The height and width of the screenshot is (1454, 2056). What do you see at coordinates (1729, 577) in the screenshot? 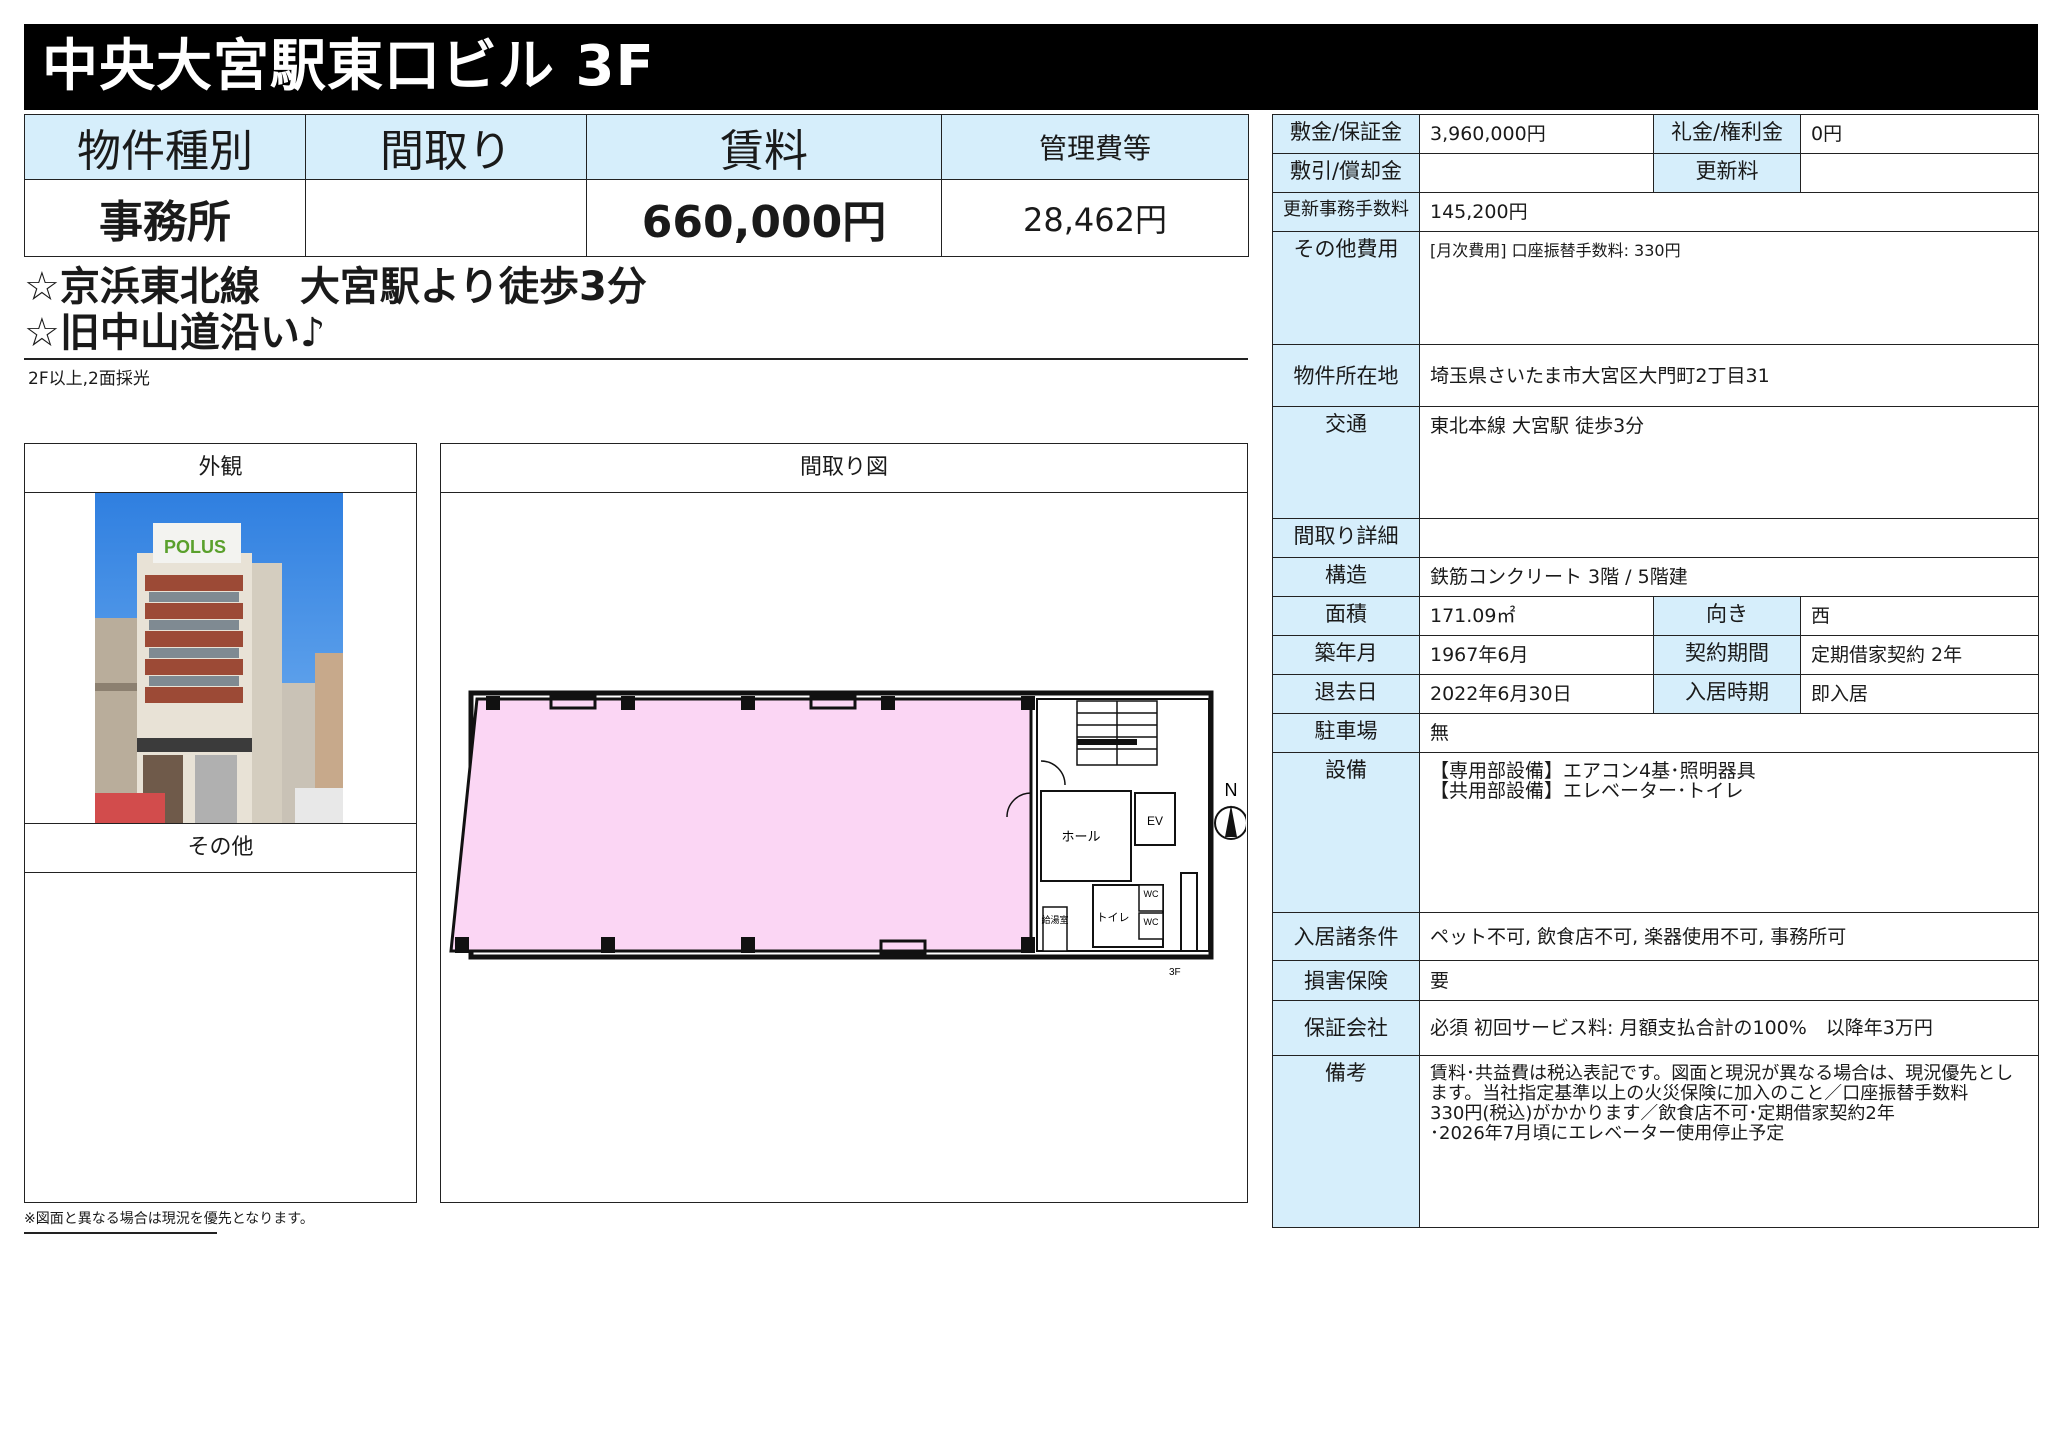
I see `structure-value: 鉄筋コンクリート 3階 / 5階建` at bounding box center [1729, 577].